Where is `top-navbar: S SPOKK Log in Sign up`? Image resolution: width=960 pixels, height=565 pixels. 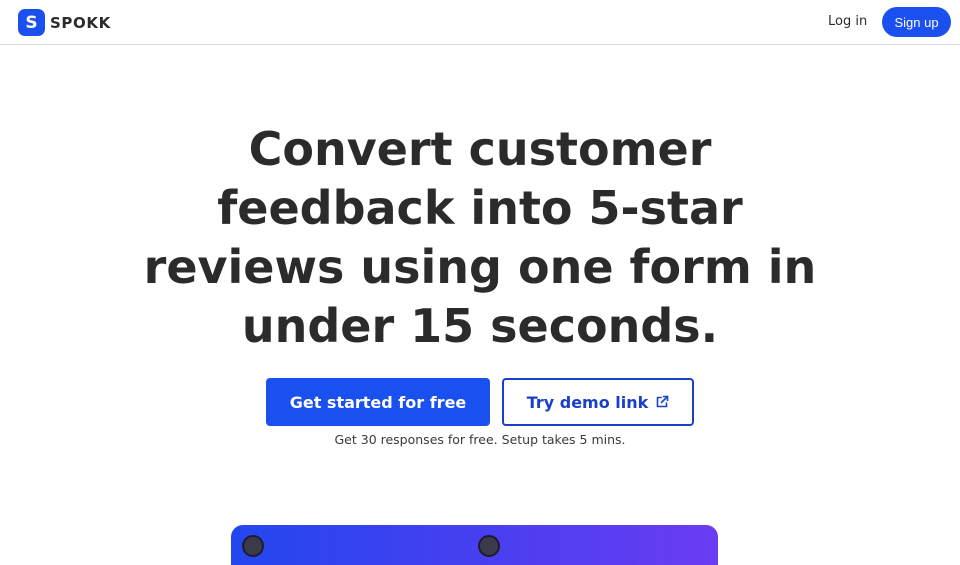
top-navbar: S SPOKK Log in Sign up is located at coordinates (480, 22).